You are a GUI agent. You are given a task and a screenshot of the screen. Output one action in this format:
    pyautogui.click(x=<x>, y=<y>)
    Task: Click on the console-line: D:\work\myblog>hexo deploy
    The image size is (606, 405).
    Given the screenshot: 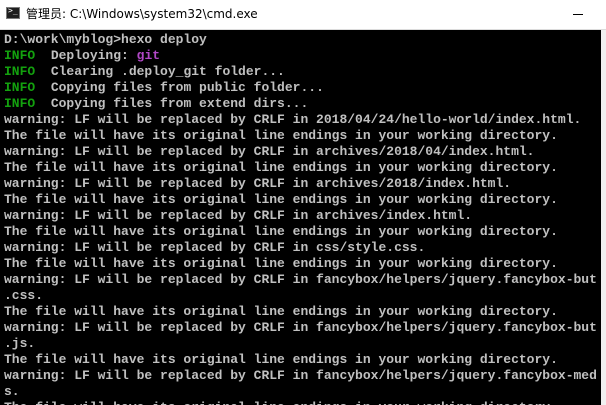 What is the action you would take?
    pyautogui.click(x=105, y=40)
    